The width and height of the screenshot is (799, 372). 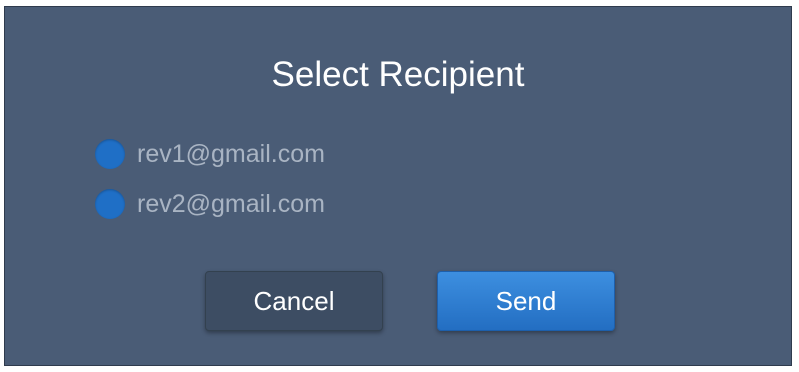 What do you see at coordinates (231, 204) in the screenshot?
I see `recipient-label: rev2@gmail.com` at bounding box center [231, 204].